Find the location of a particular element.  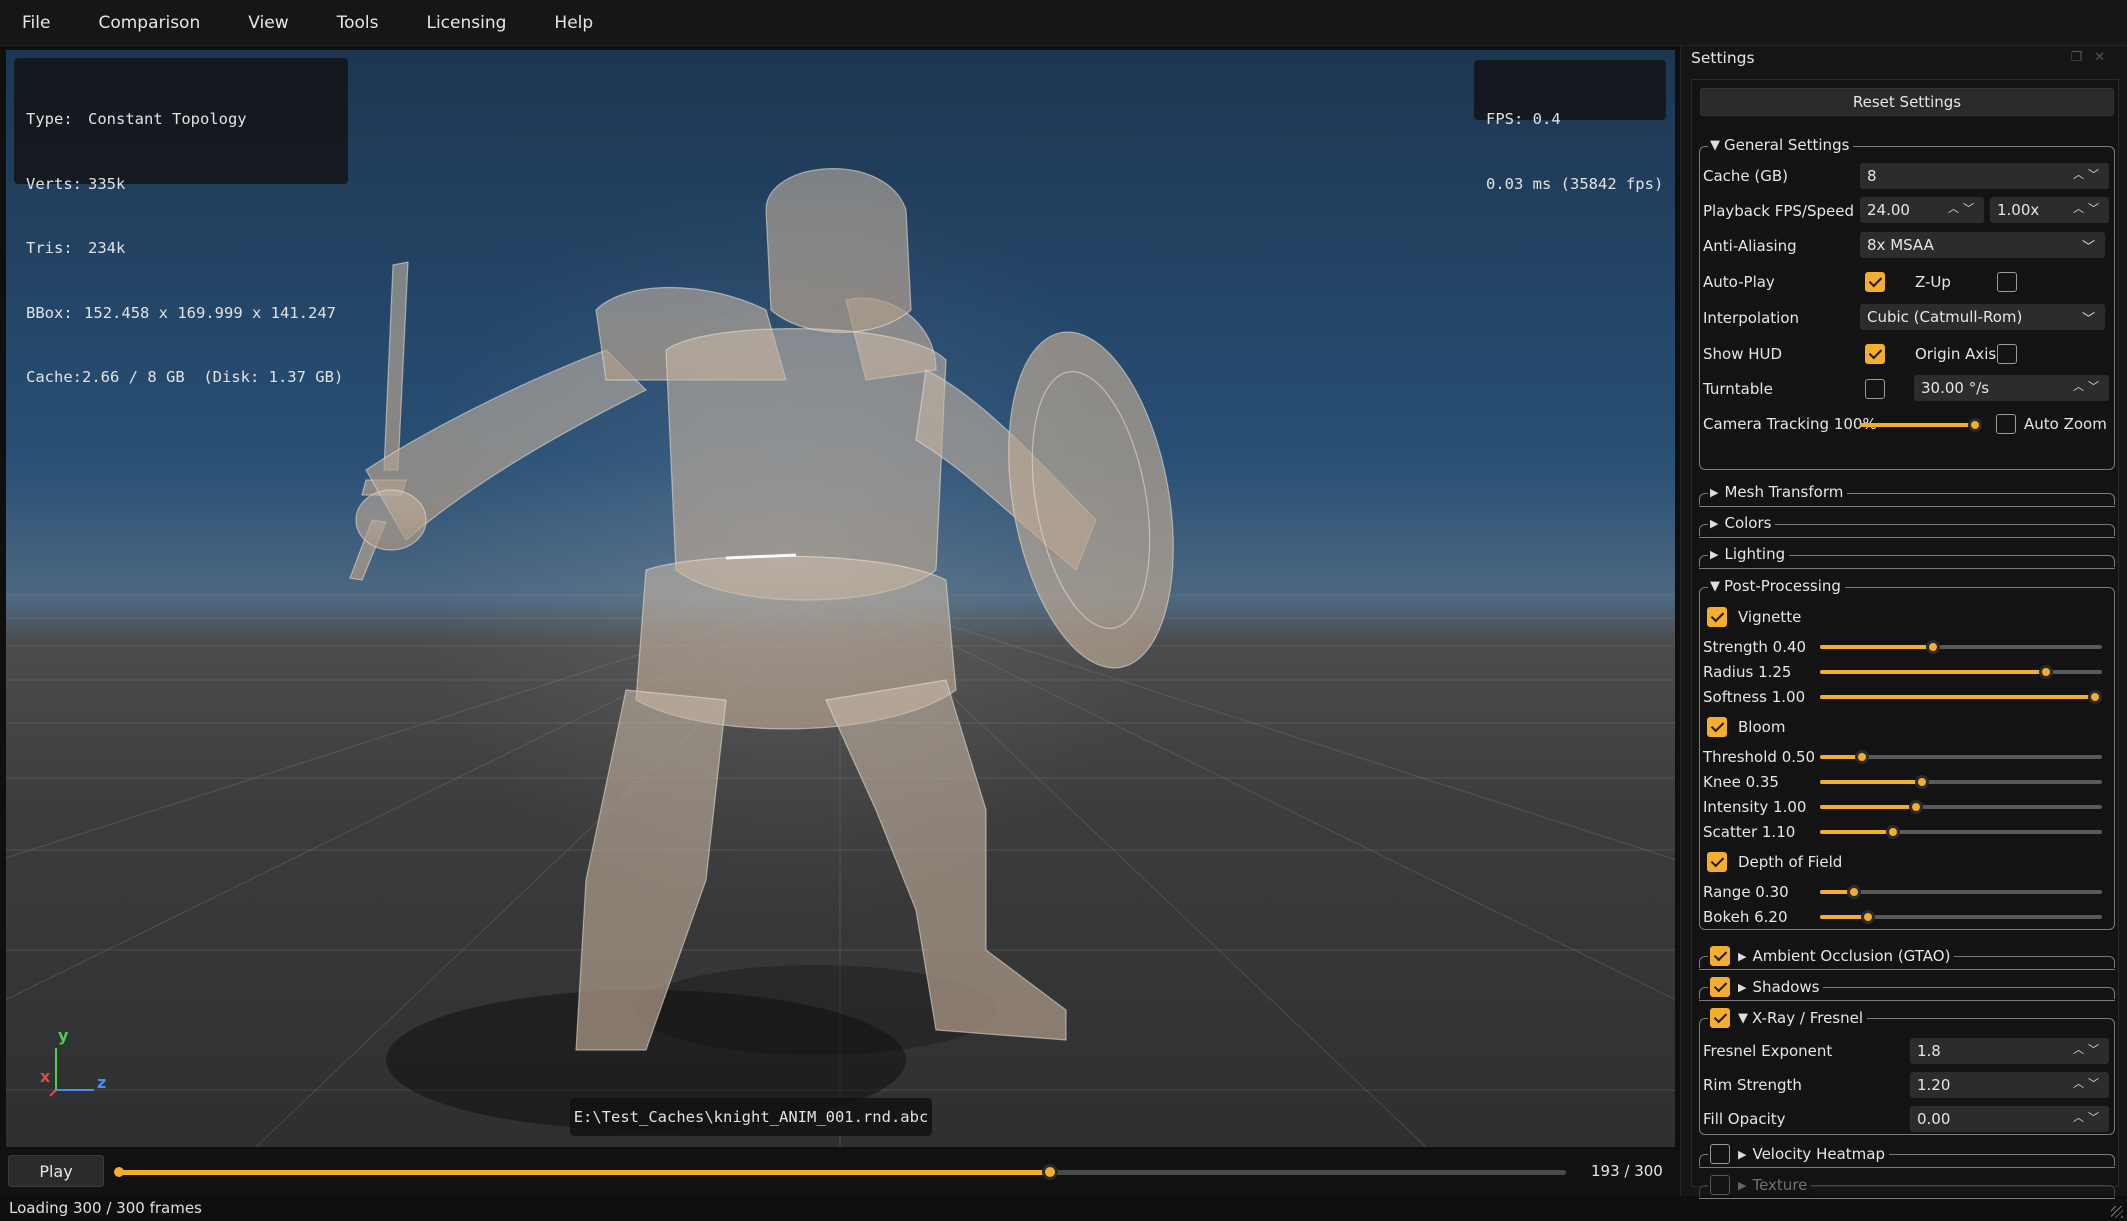

bloom-checkbox is located at coordinates (1717, 727).